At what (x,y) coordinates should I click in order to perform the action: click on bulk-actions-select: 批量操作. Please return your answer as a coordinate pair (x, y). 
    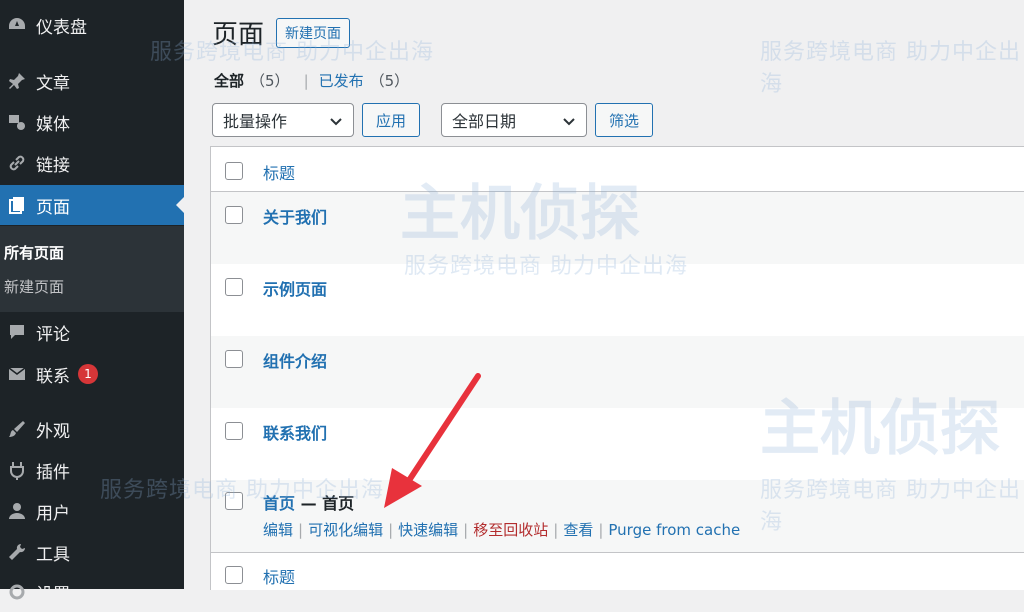
    Looking at the image, I should click on (283, 120).